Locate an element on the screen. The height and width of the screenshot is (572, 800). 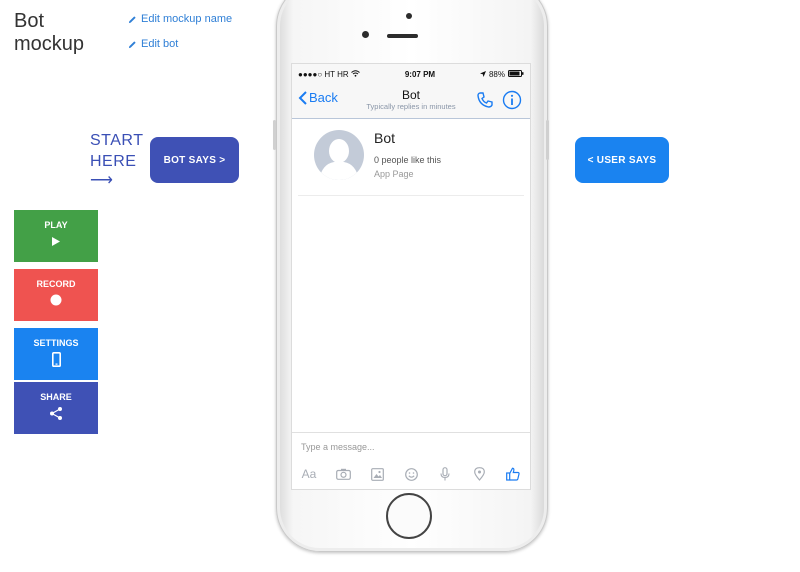
emoji-icon is located at coordinates (411, 474).